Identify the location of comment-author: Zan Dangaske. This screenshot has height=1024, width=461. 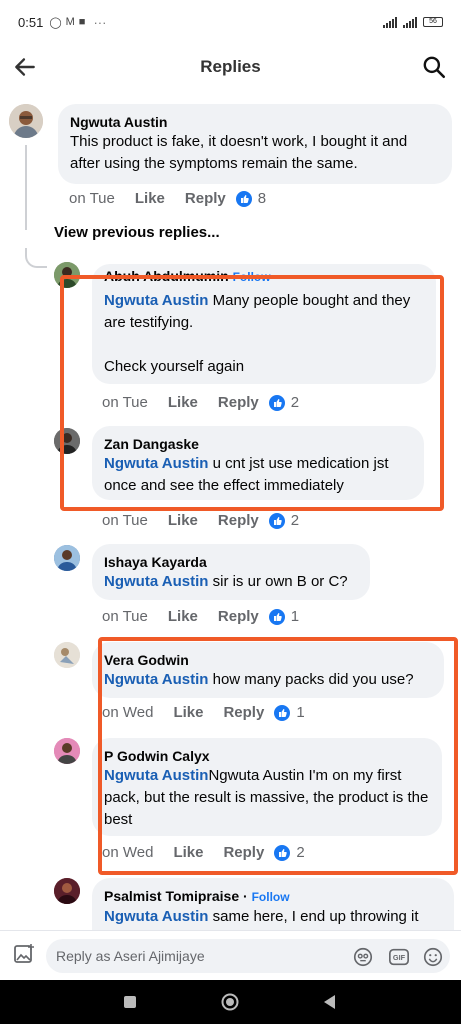
(258, 444).